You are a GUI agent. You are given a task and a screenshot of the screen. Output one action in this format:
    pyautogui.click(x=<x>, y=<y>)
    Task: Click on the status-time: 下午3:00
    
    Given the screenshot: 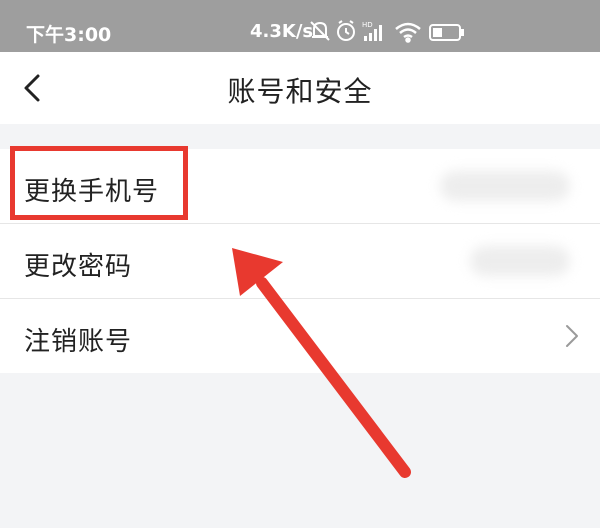 What is the action you would take?
    pyautogui.click(x=69, y=35)
    